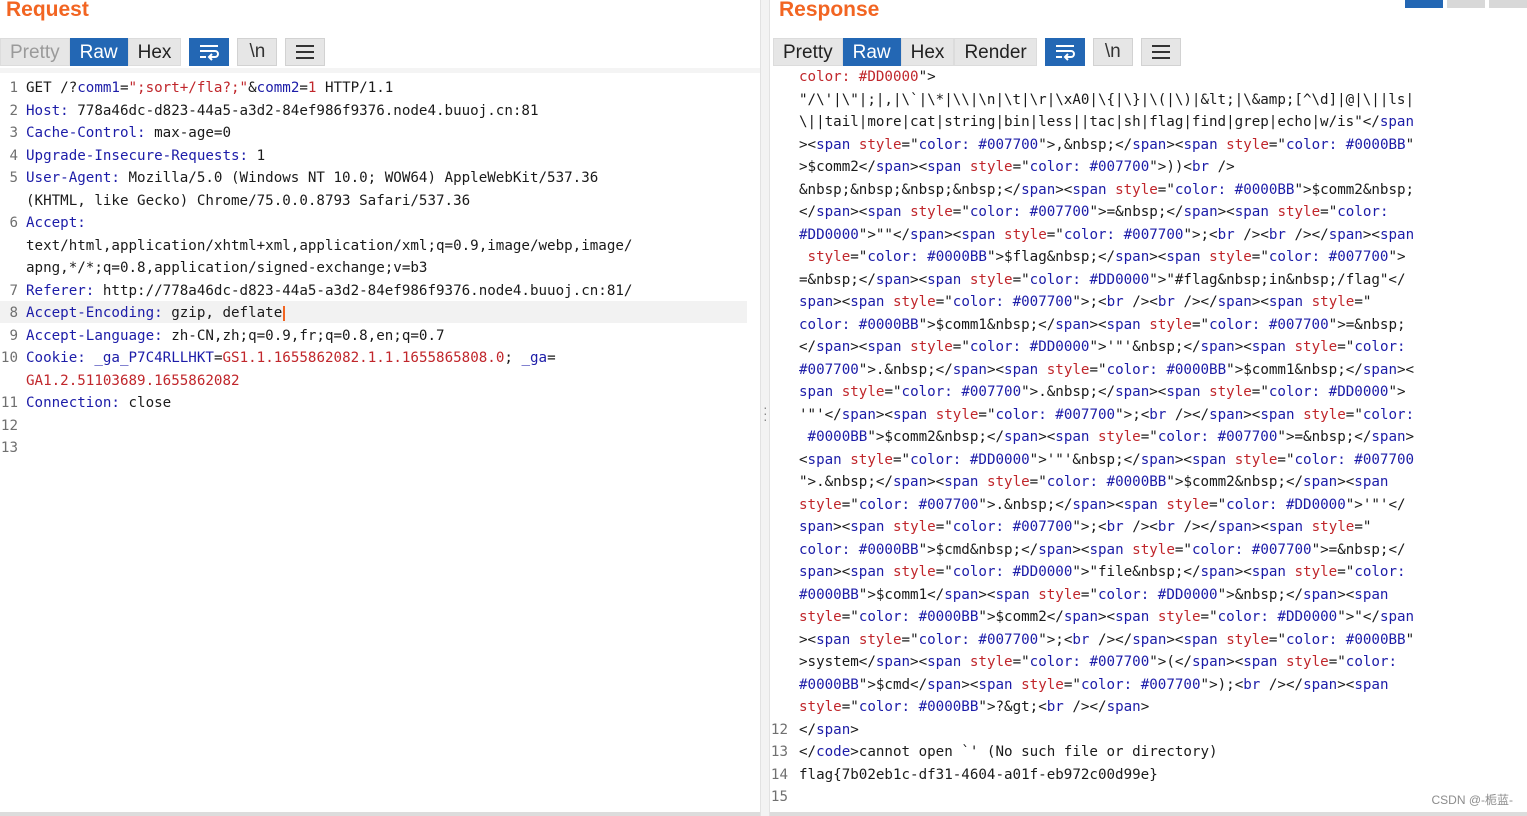  I want to click on code-token: GS1.1.1655862082.1.1.1655865808.0, so click(363, 358).